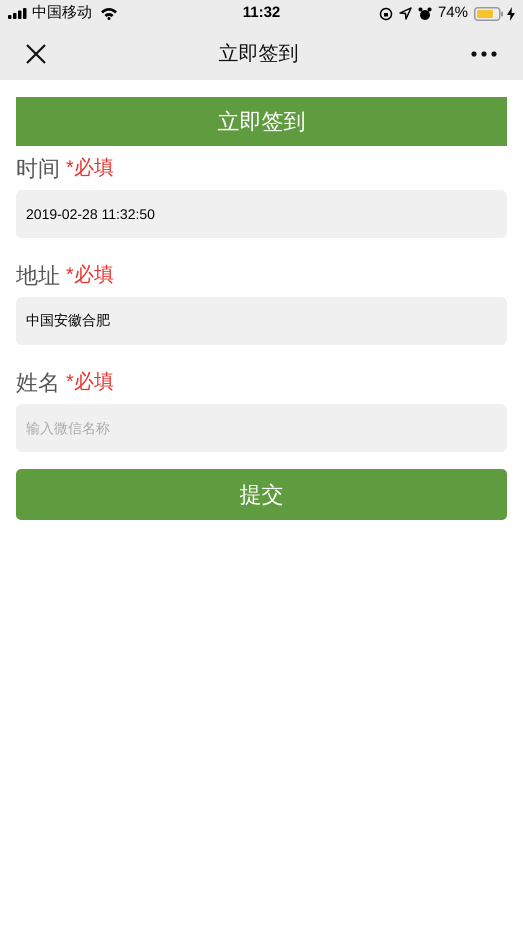  I want to click on signal-icon, so click(18, 13).